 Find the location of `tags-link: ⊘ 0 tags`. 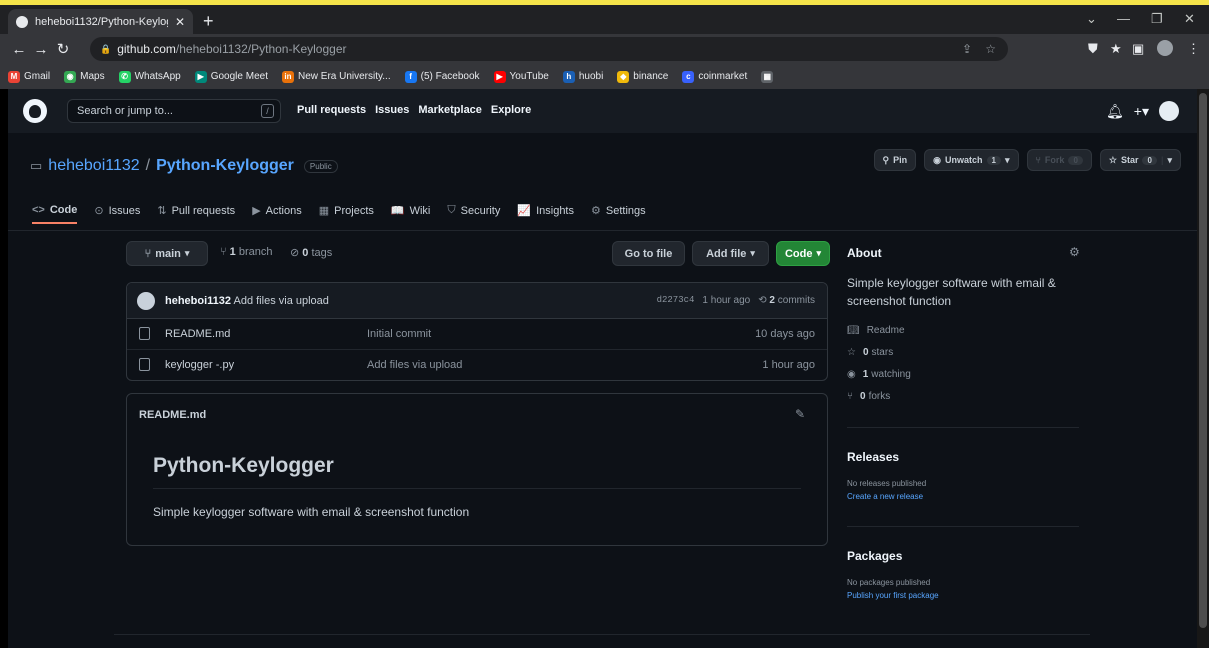

tags-link: ⊘ 0 tags is located at coordinates (311, 252).